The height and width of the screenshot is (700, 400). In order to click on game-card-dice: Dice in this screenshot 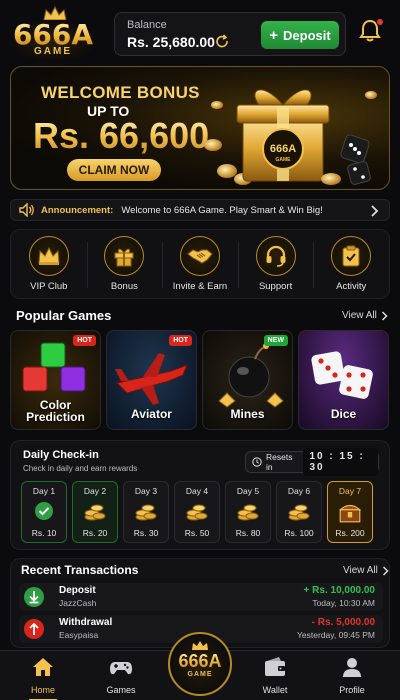, I will do `click(343, 380)`.